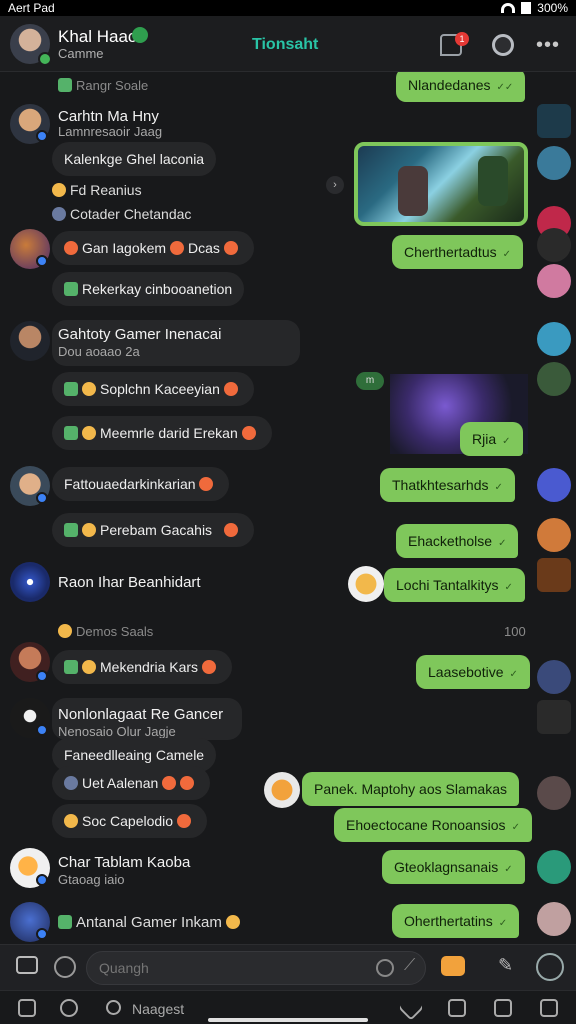 The image size is (576, 1024). What do you see at coordinates (508, 8) in the screenshot?
I see `wifi-icon` at bounding box center [508, 8].